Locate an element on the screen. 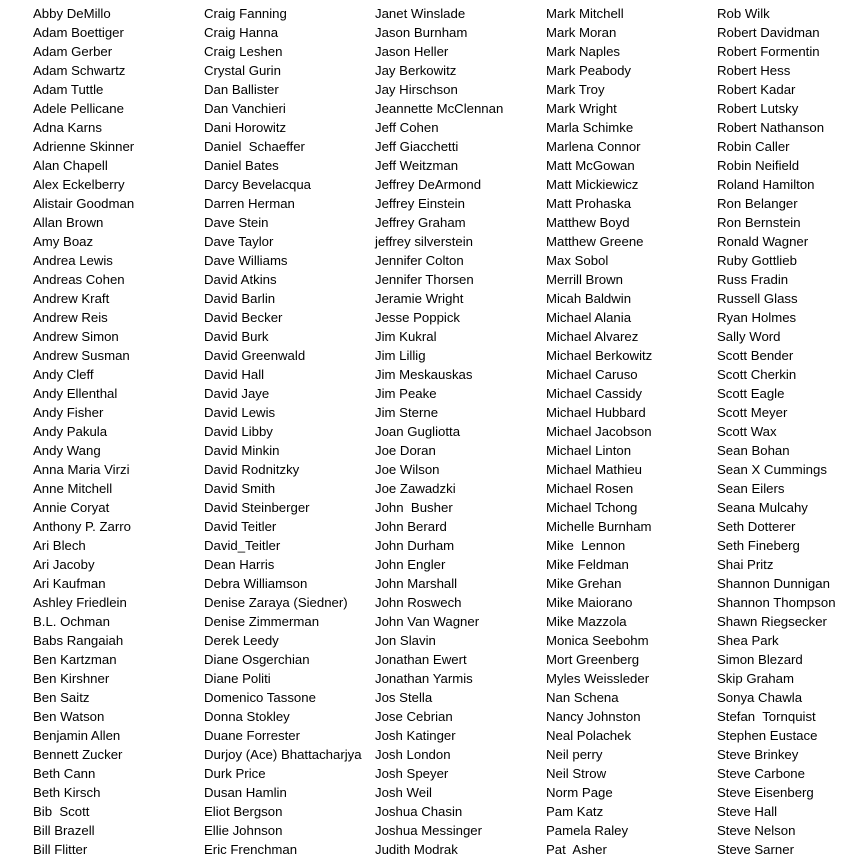 This screenshot has height=859, width=850. name-entry: Matt McGowan is located at coordinates (590, 165).